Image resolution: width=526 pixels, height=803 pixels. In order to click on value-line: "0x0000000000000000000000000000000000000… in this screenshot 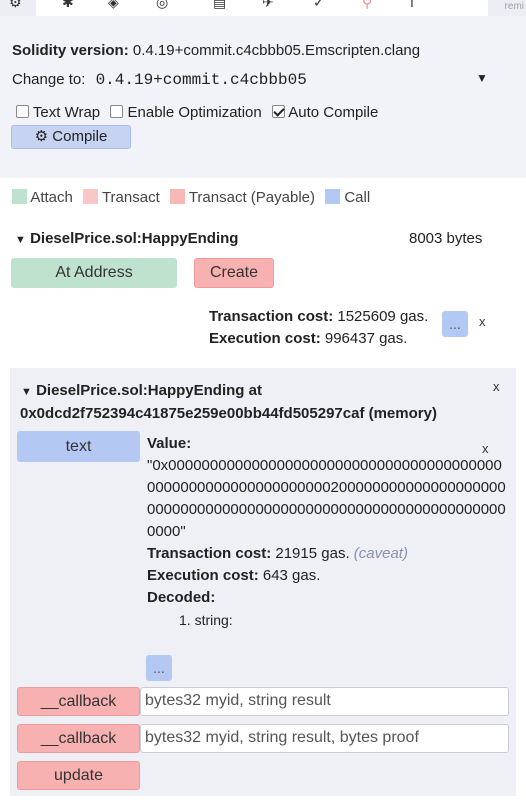, I will do `click(324, 465)`.